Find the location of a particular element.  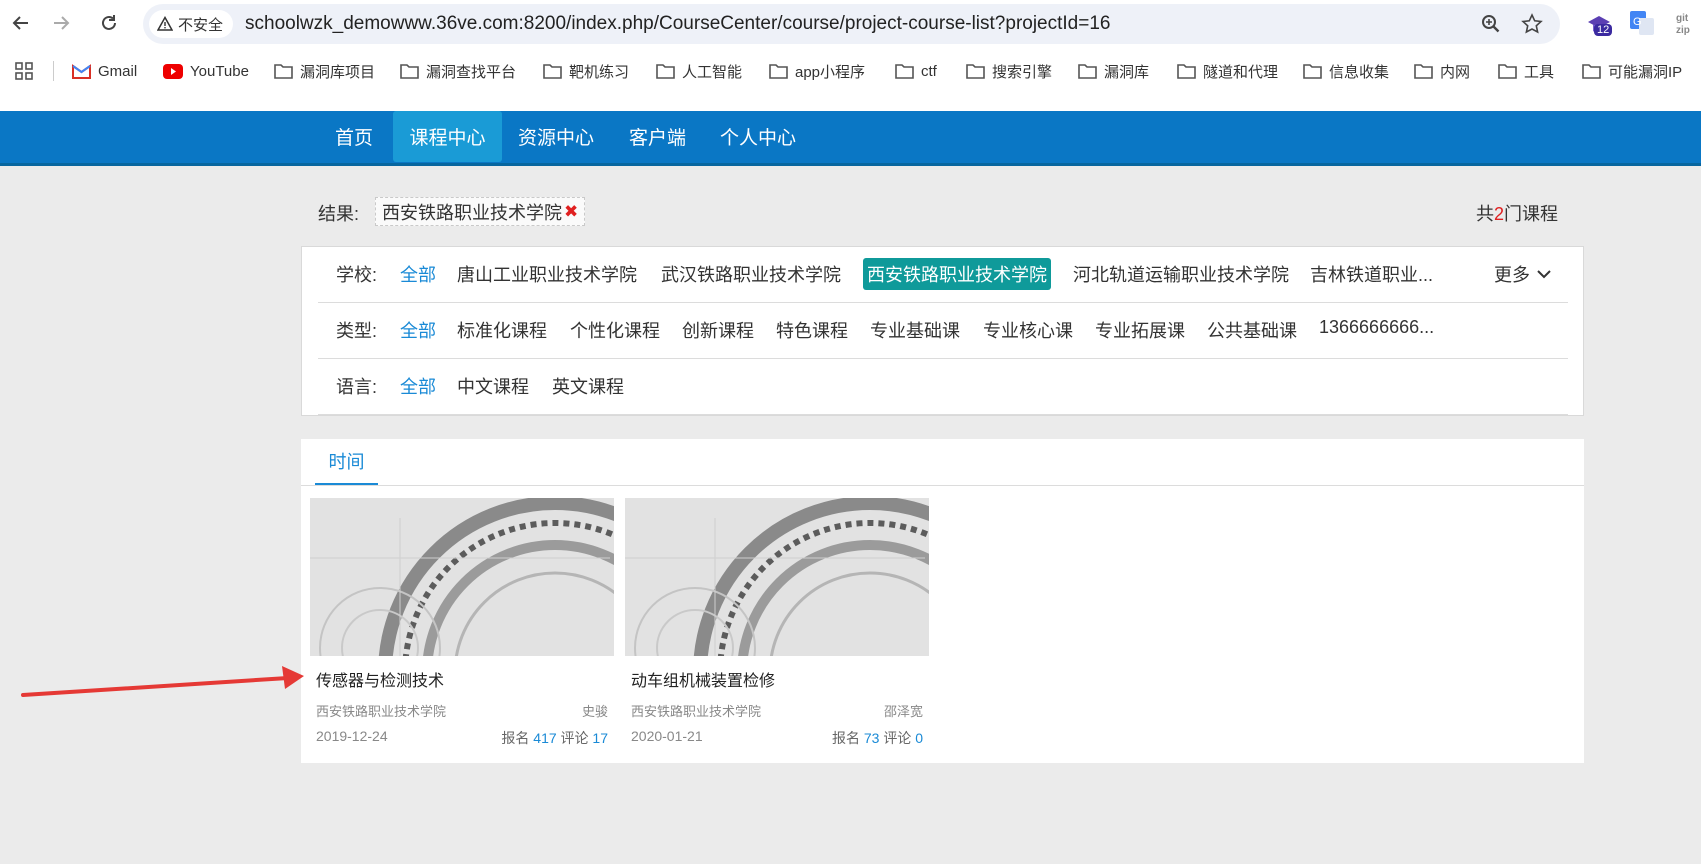

filter-school-all: 全部 is located at coordinates (418, 274).